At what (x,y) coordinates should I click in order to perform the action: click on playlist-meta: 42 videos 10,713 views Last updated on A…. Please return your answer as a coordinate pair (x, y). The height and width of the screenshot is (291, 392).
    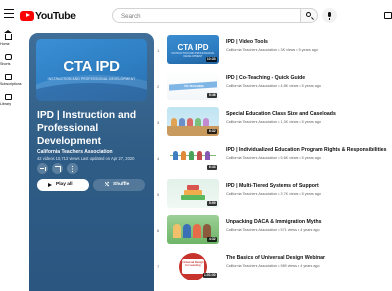
    Looking at the image, I should click on (86, 158).